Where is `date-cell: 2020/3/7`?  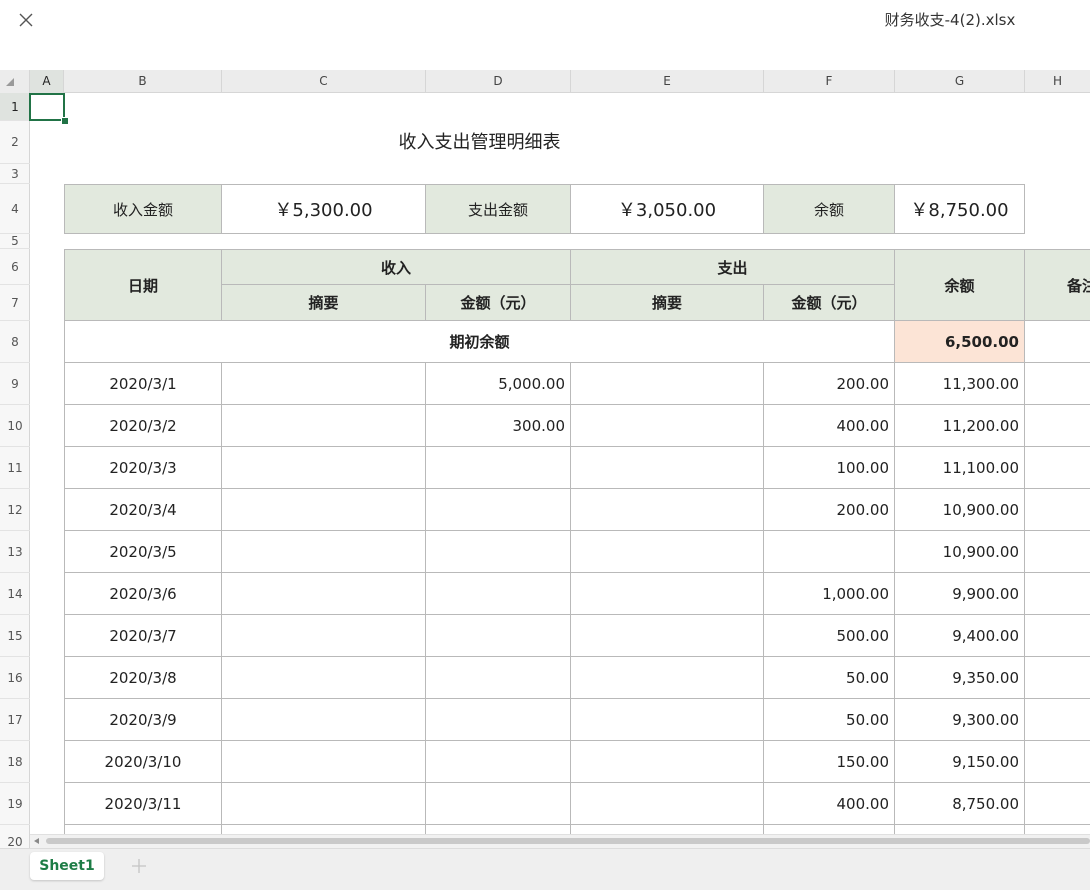
date-cell: 2020/3/7 is located at coordinates (143, 636).